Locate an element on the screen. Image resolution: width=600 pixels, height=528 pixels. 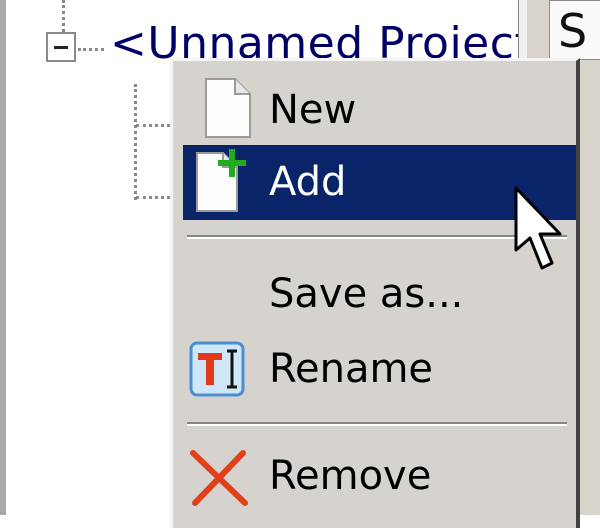
new-document-icon is located at coordinates (228, 108).